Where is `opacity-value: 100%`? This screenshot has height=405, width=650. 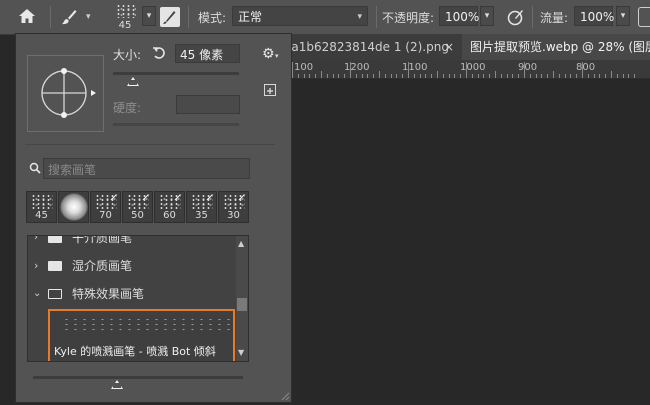
opacity-value: 100% is located at coordinates (462, 17).